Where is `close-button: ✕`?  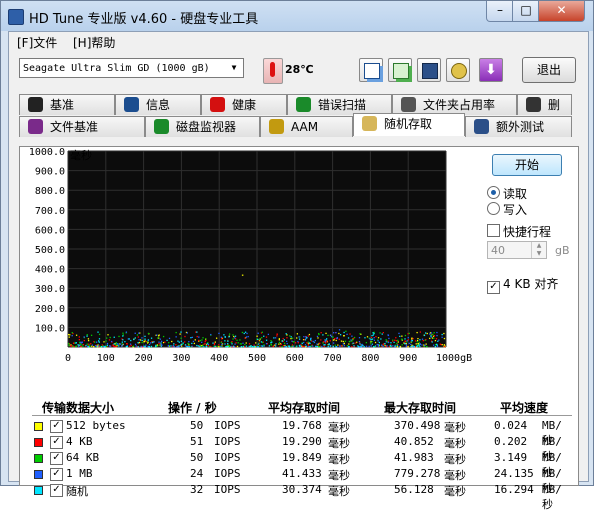 close-button: ✕ is located at coordinates (561, 11).